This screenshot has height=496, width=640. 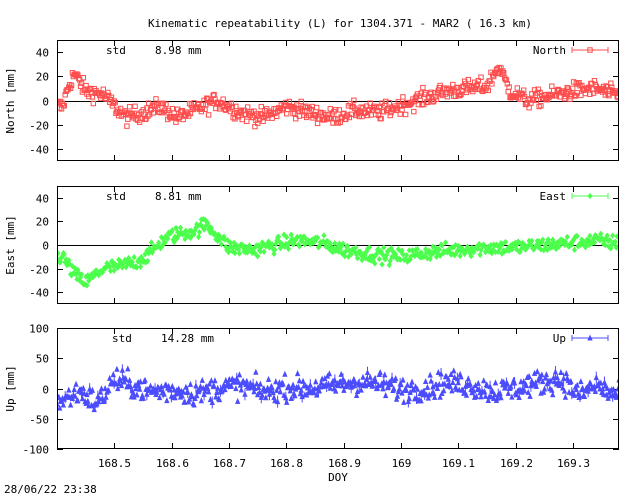 I want to click on x-tick-label: 169.3, so click(x=573, y=463).